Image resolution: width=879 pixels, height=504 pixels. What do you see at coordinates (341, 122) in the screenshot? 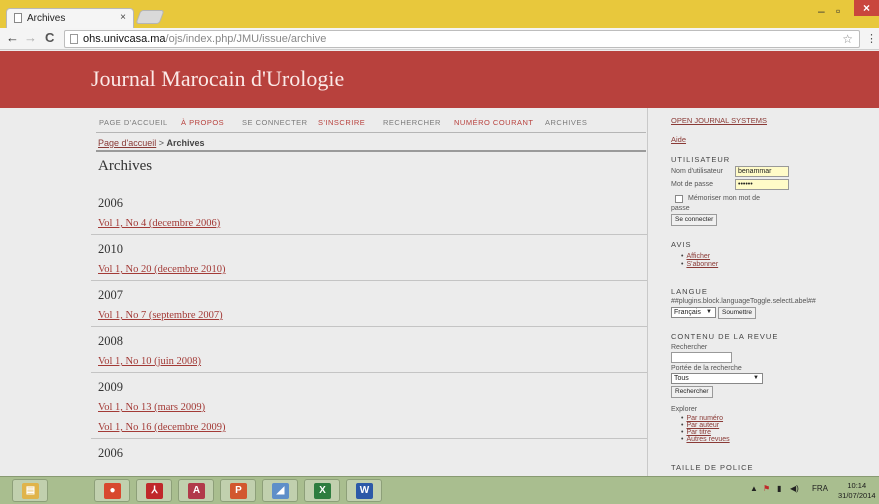
I see `nav-item: S'INSCRIRE` at bounding box center [341, 122].